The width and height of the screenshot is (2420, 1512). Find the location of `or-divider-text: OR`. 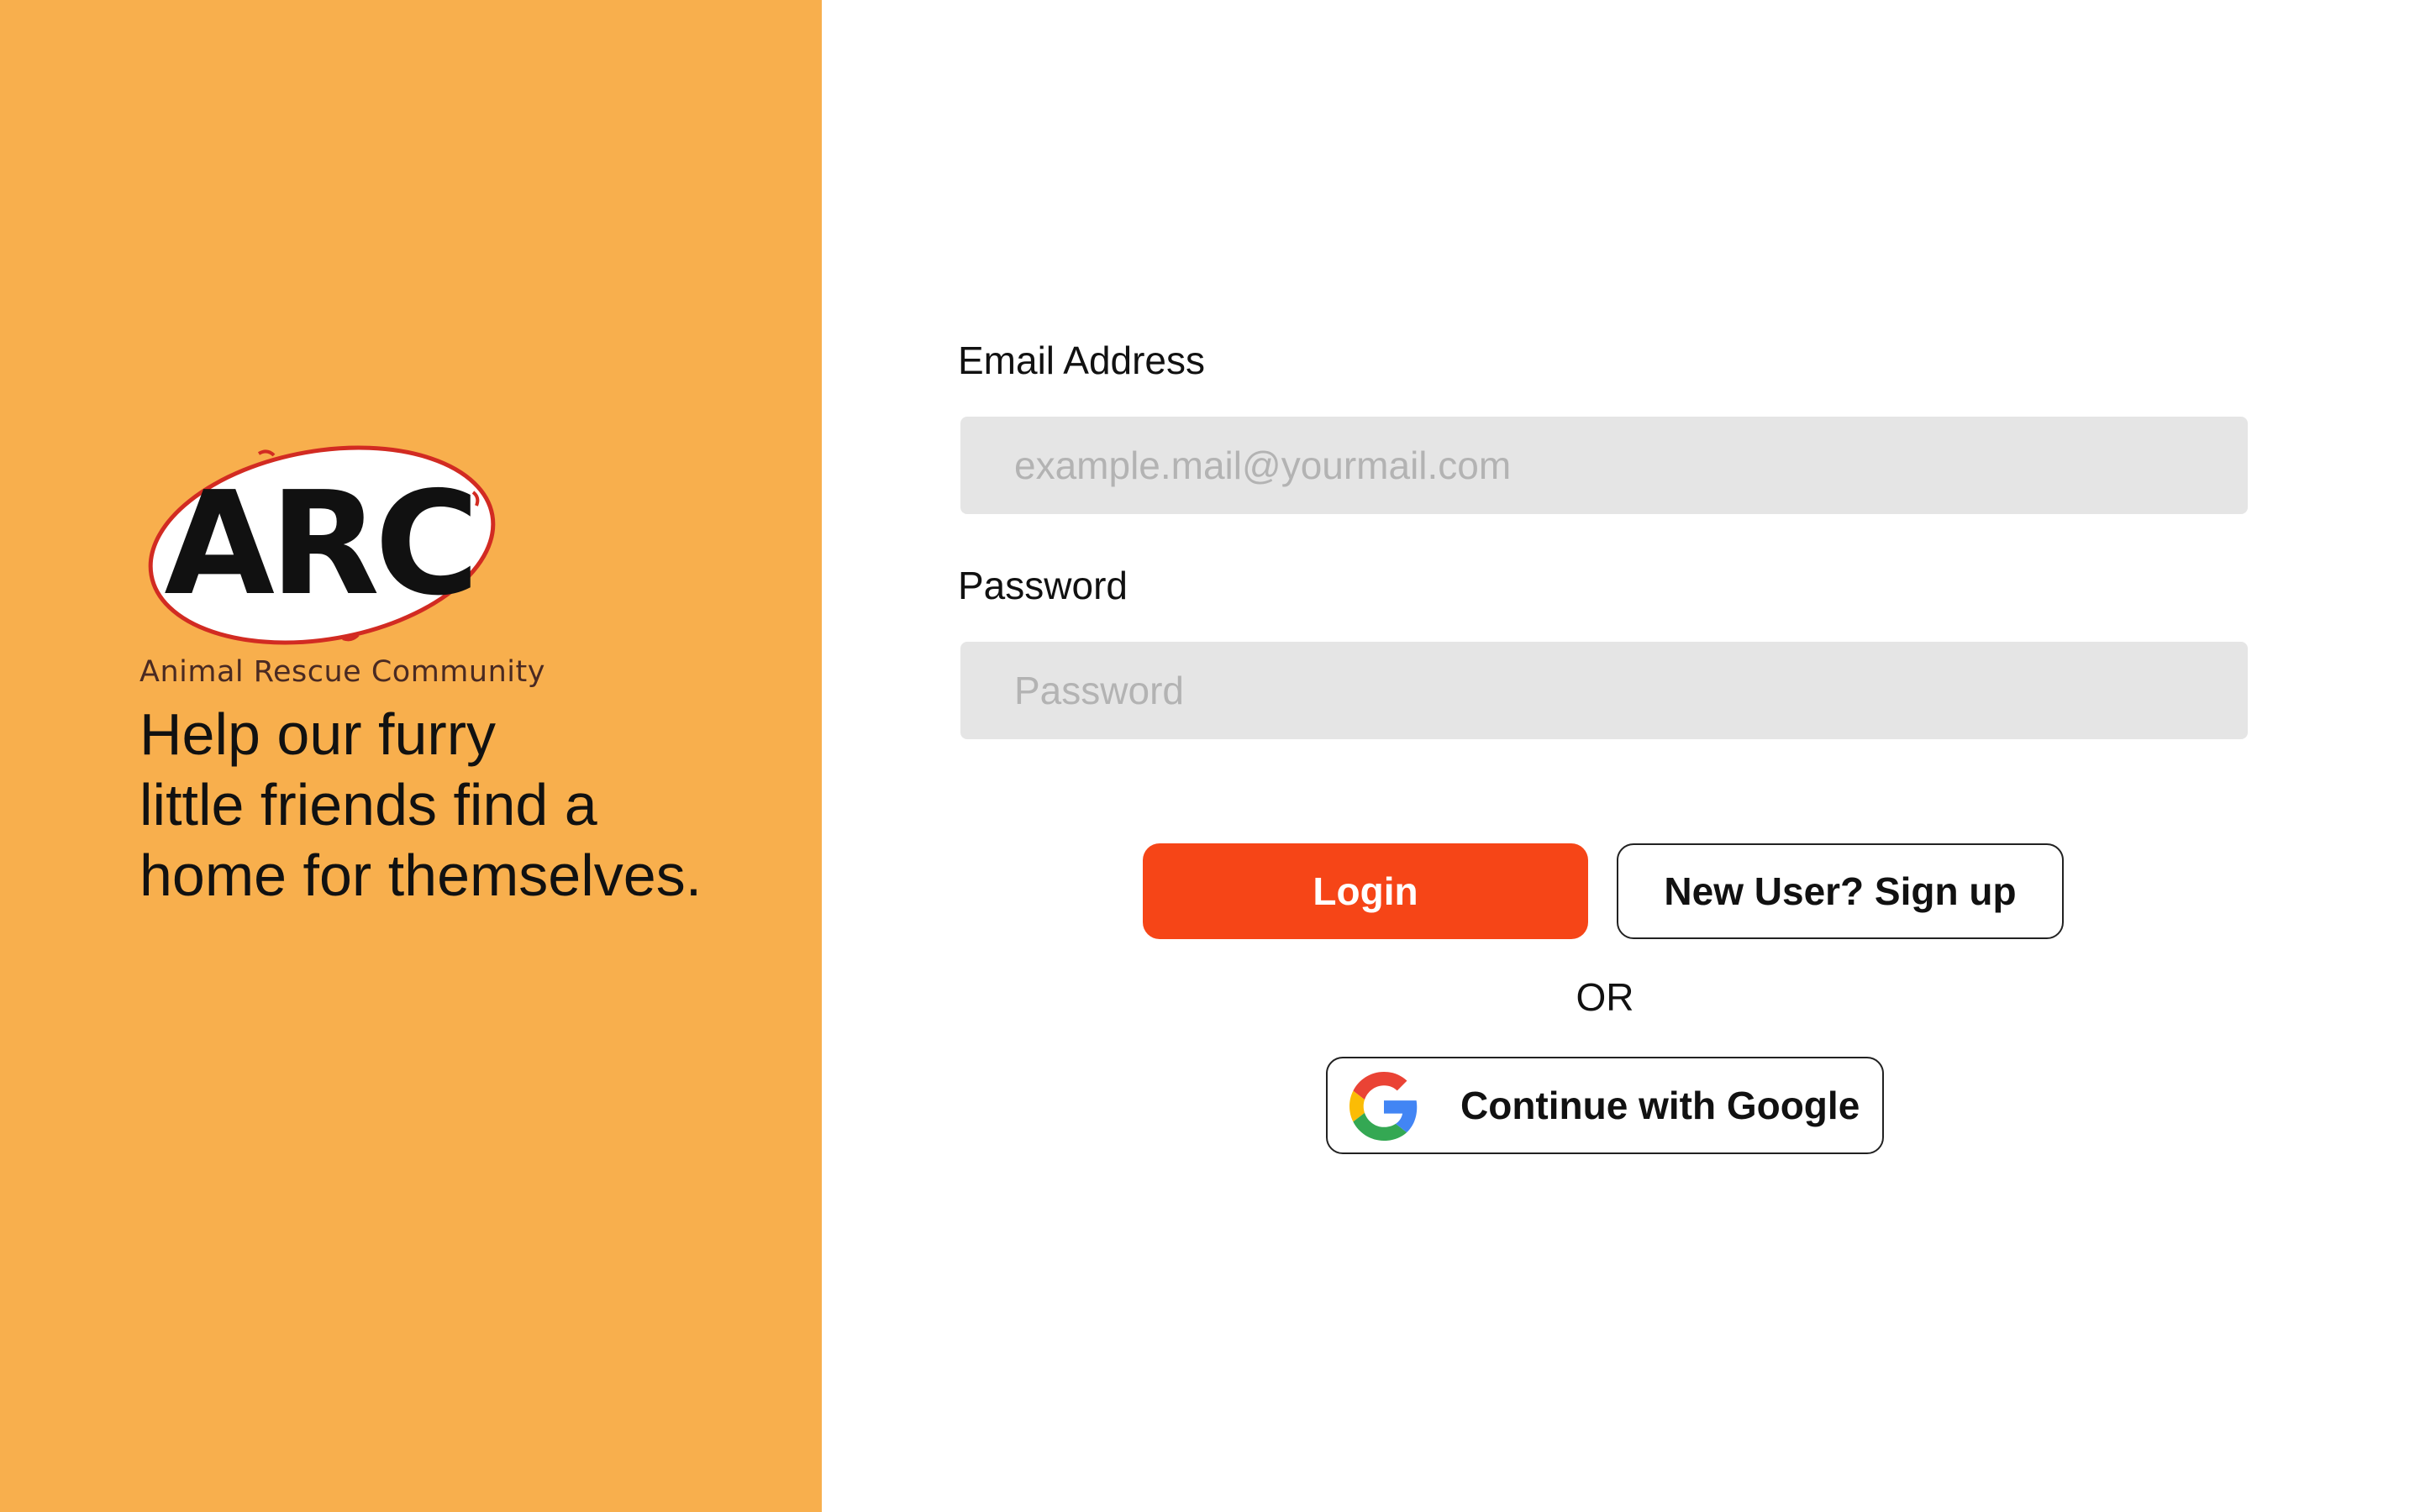

or-divider-text: OR is located at coordinates (1605, 997).